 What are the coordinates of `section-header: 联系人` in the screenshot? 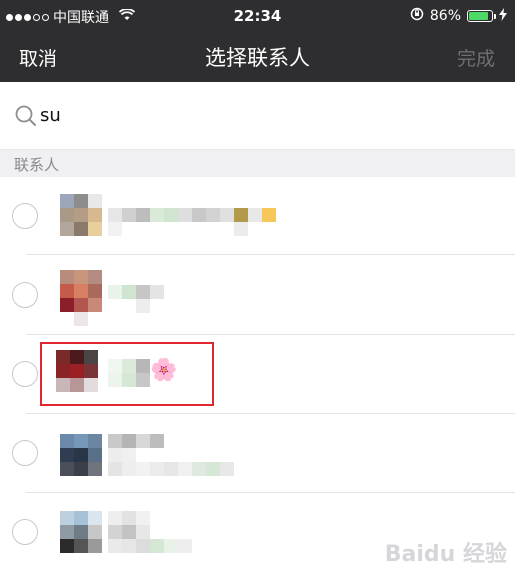 It's located at (257, 163).